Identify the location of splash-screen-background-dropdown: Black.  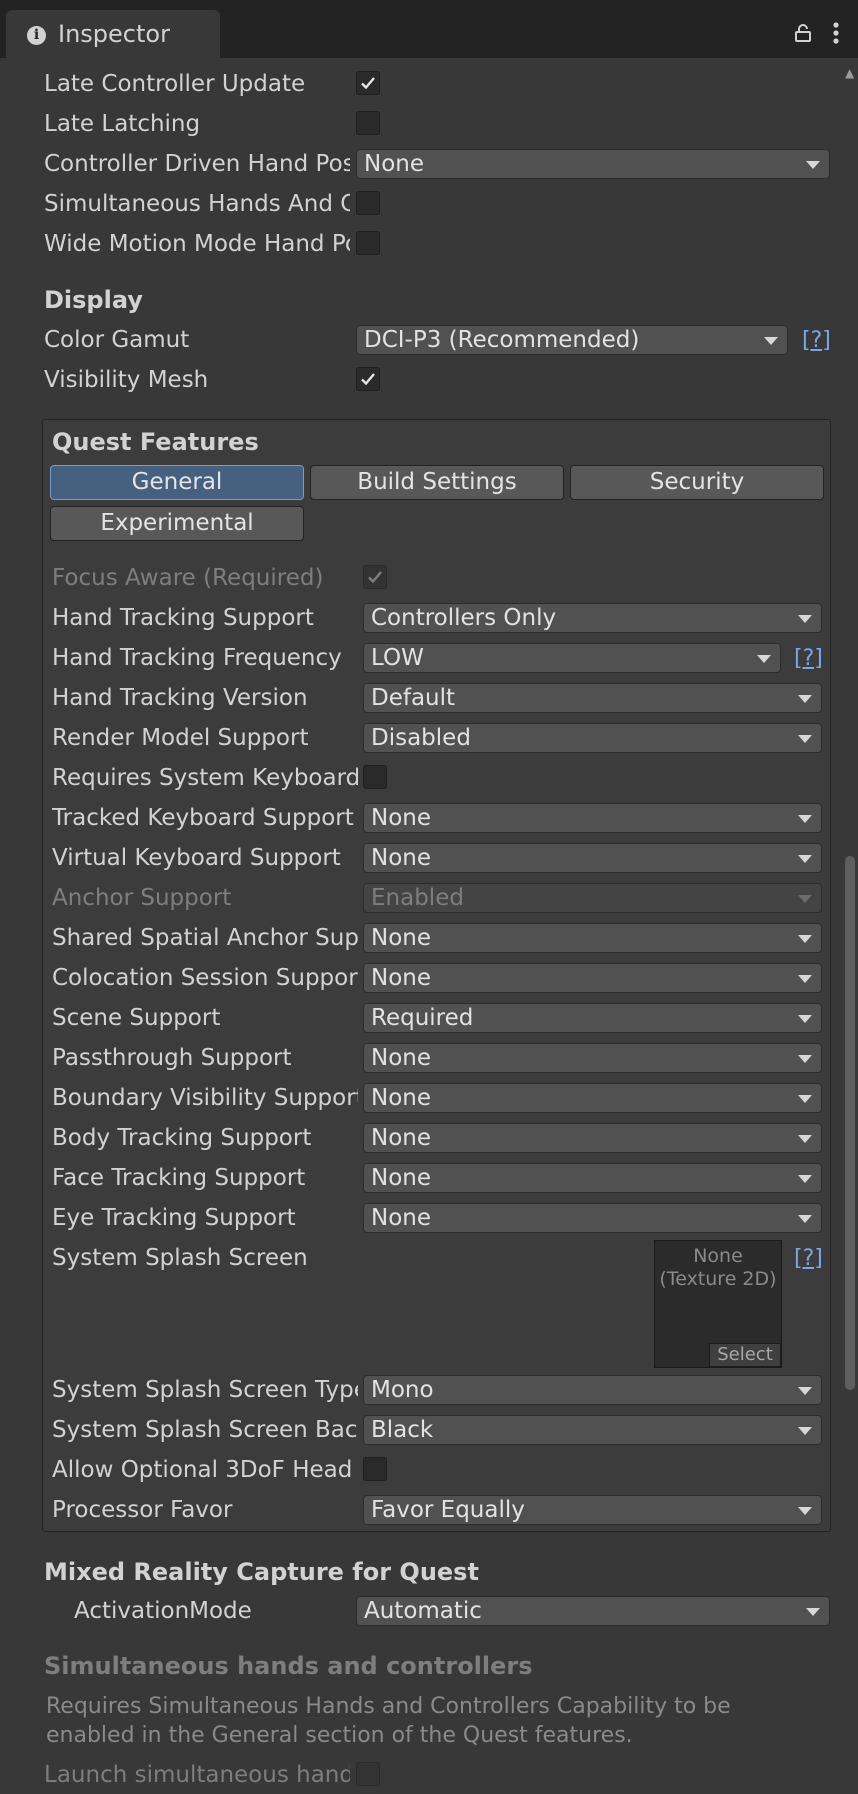
(592, 1430).